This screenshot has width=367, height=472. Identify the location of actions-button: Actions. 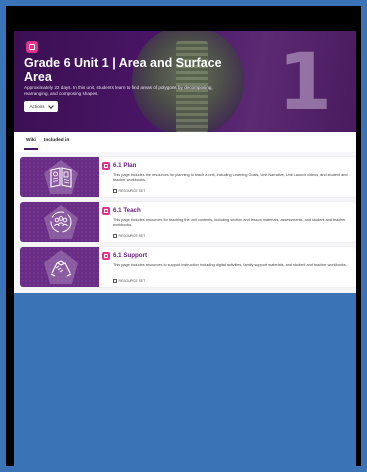
(41, 106).